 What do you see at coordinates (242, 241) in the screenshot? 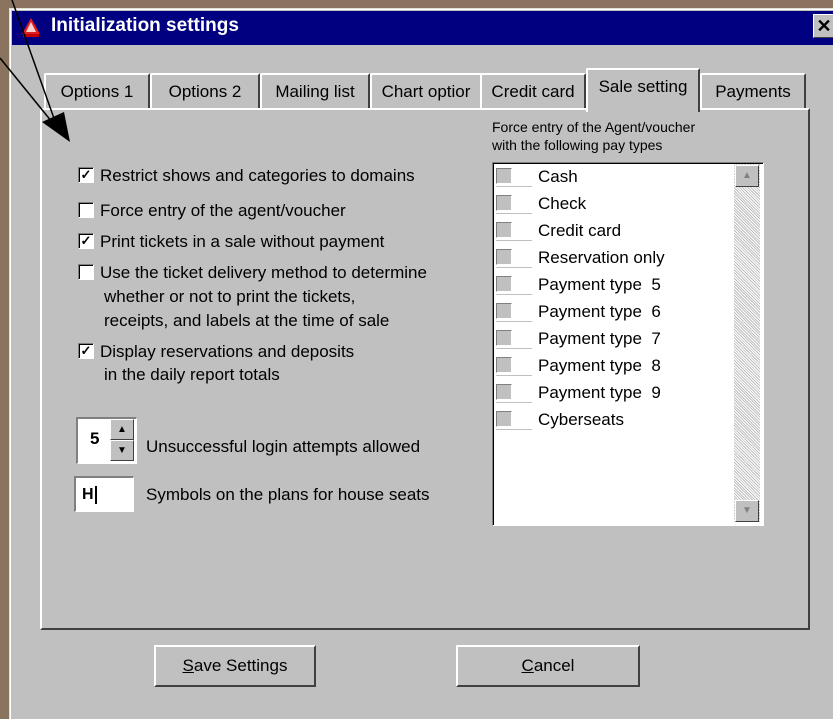
I see `print-without-payment-label: Print tickets in a sale without payment` at bounding box center [242, 241].